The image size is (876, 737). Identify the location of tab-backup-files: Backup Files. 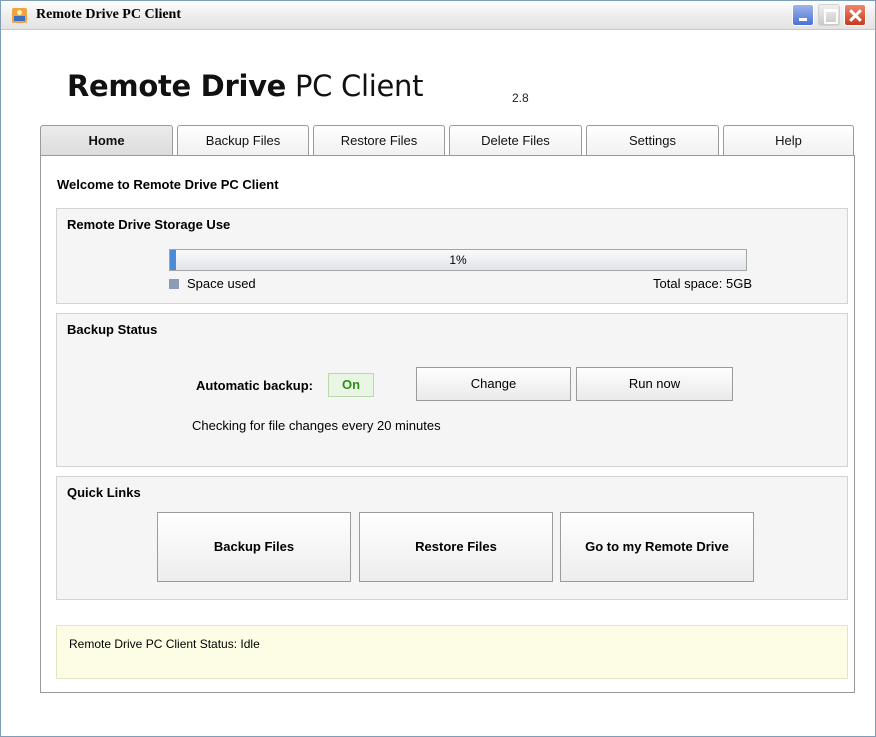
(243, 140).